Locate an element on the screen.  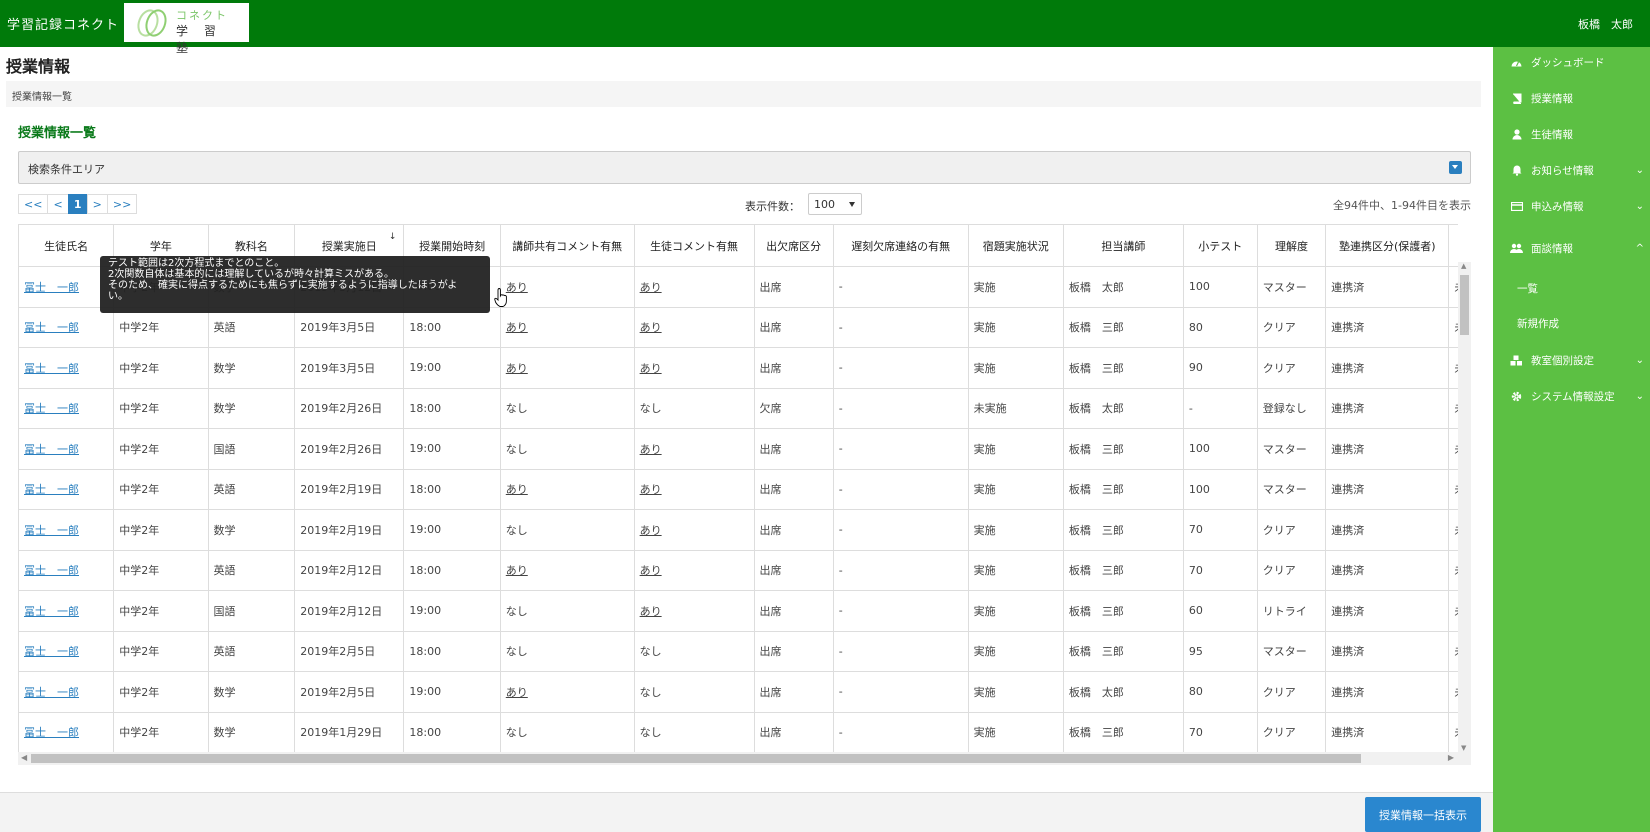
vertical-scroll-thumb is located at coordinates (1464, 305).